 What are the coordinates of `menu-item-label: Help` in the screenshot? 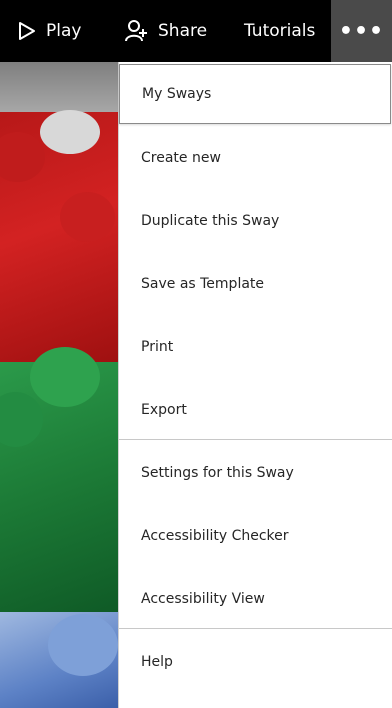 It's located at (157, 662).